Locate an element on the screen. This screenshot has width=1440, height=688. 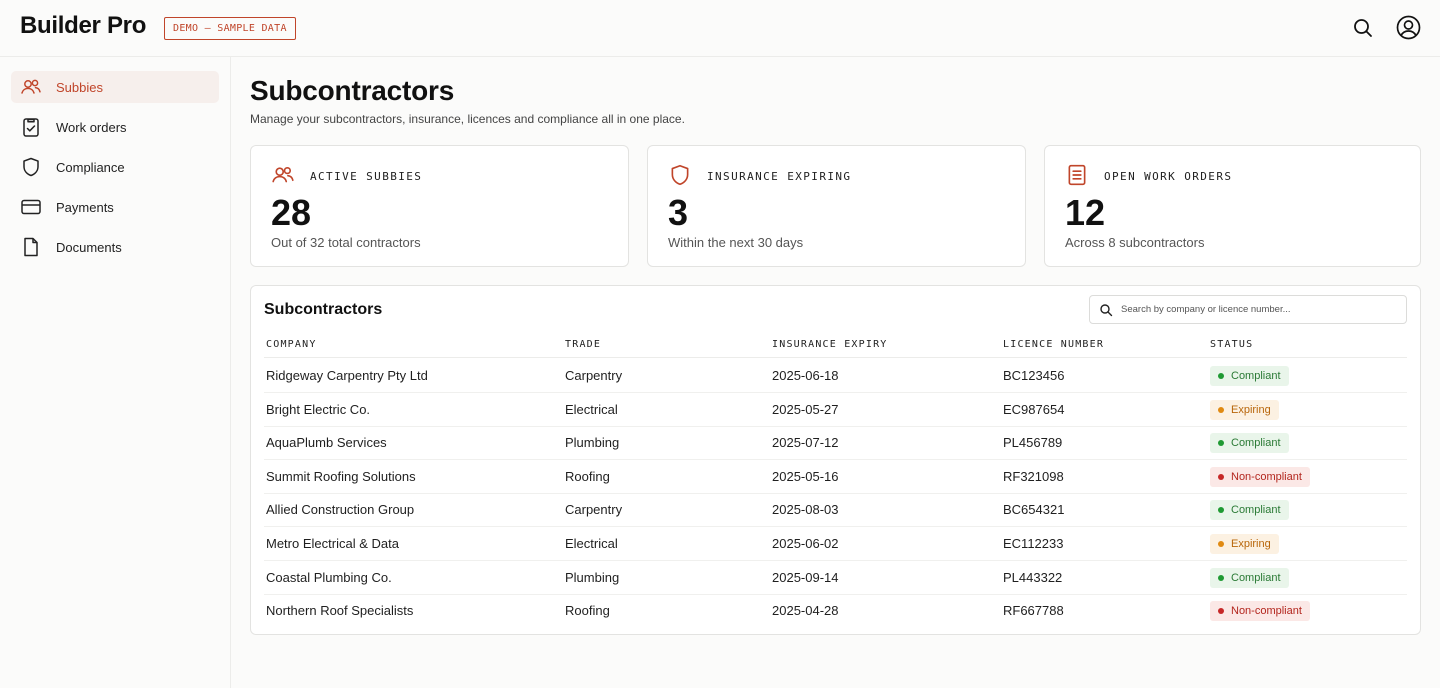
column-header-licence-number: LICENCE NUMBER is located at coordinates (1053, 344).